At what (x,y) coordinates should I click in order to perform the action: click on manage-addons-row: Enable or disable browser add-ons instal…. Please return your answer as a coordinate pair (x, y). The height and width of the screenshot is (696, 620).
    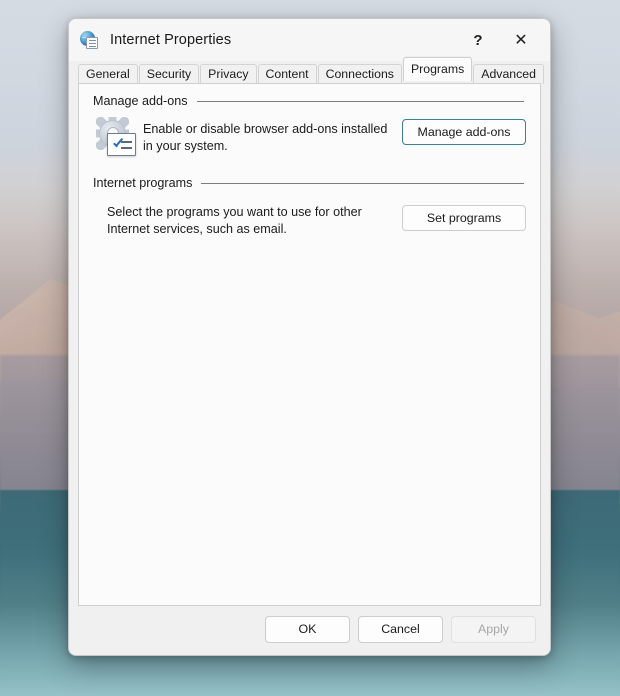
    Looking at the image, I should click on (309, 133).